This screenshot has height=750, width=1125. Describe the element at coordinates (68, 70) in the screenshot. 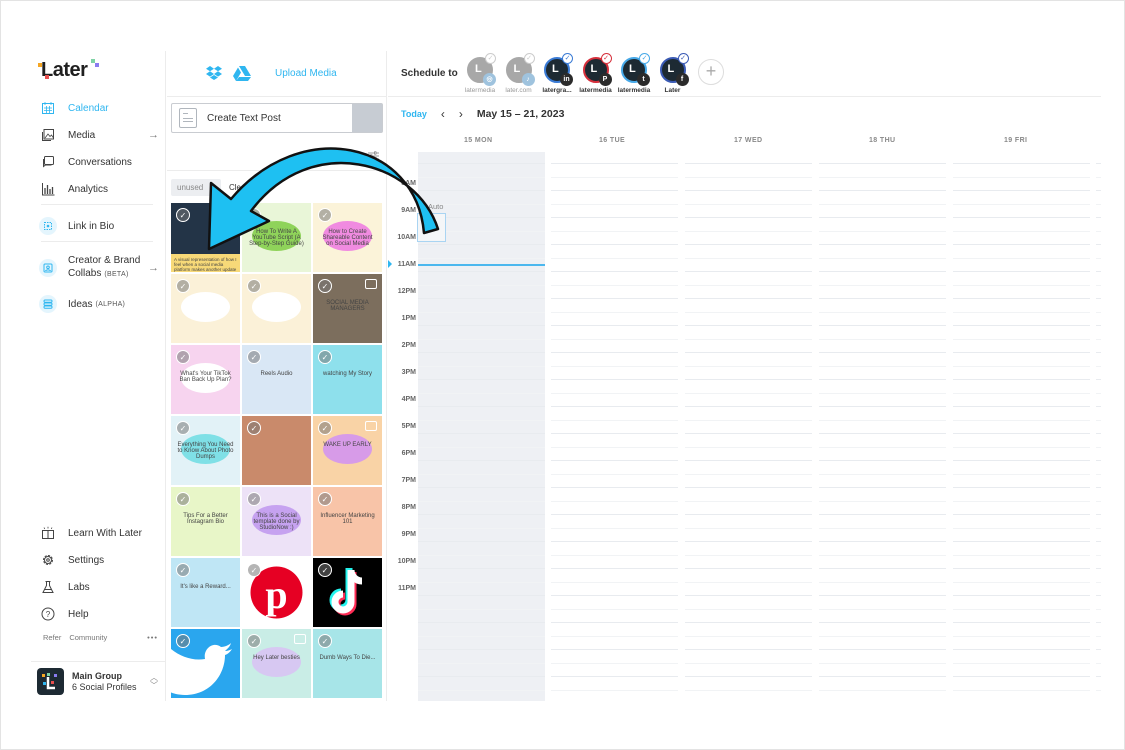

I see `later-logo: Later` at that location.